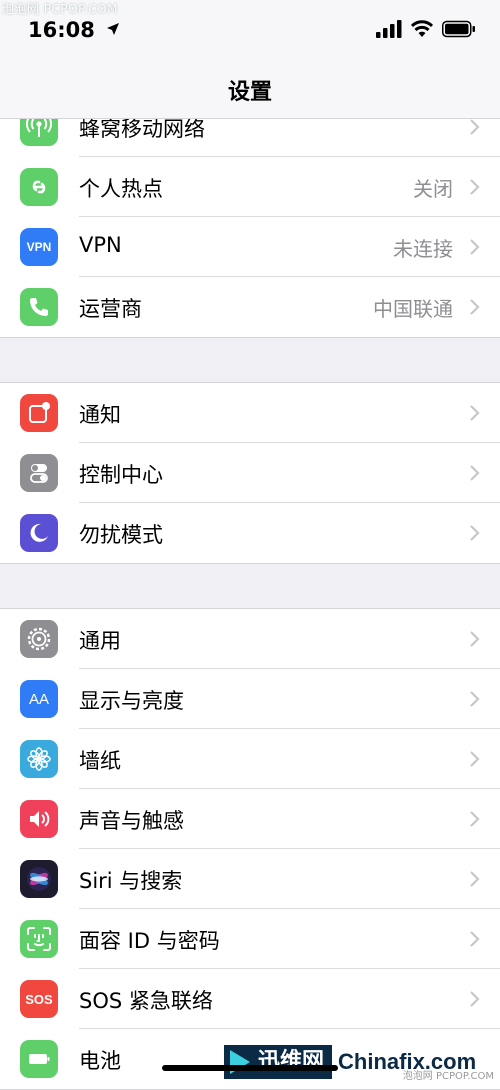 The width and height of the screenshot is (500, 1090). What do you see at coordinates (250, 307) in the screenshot?
I see `settings-item-carrier: 运营商 中国联通` at bounding box center [250, 307].